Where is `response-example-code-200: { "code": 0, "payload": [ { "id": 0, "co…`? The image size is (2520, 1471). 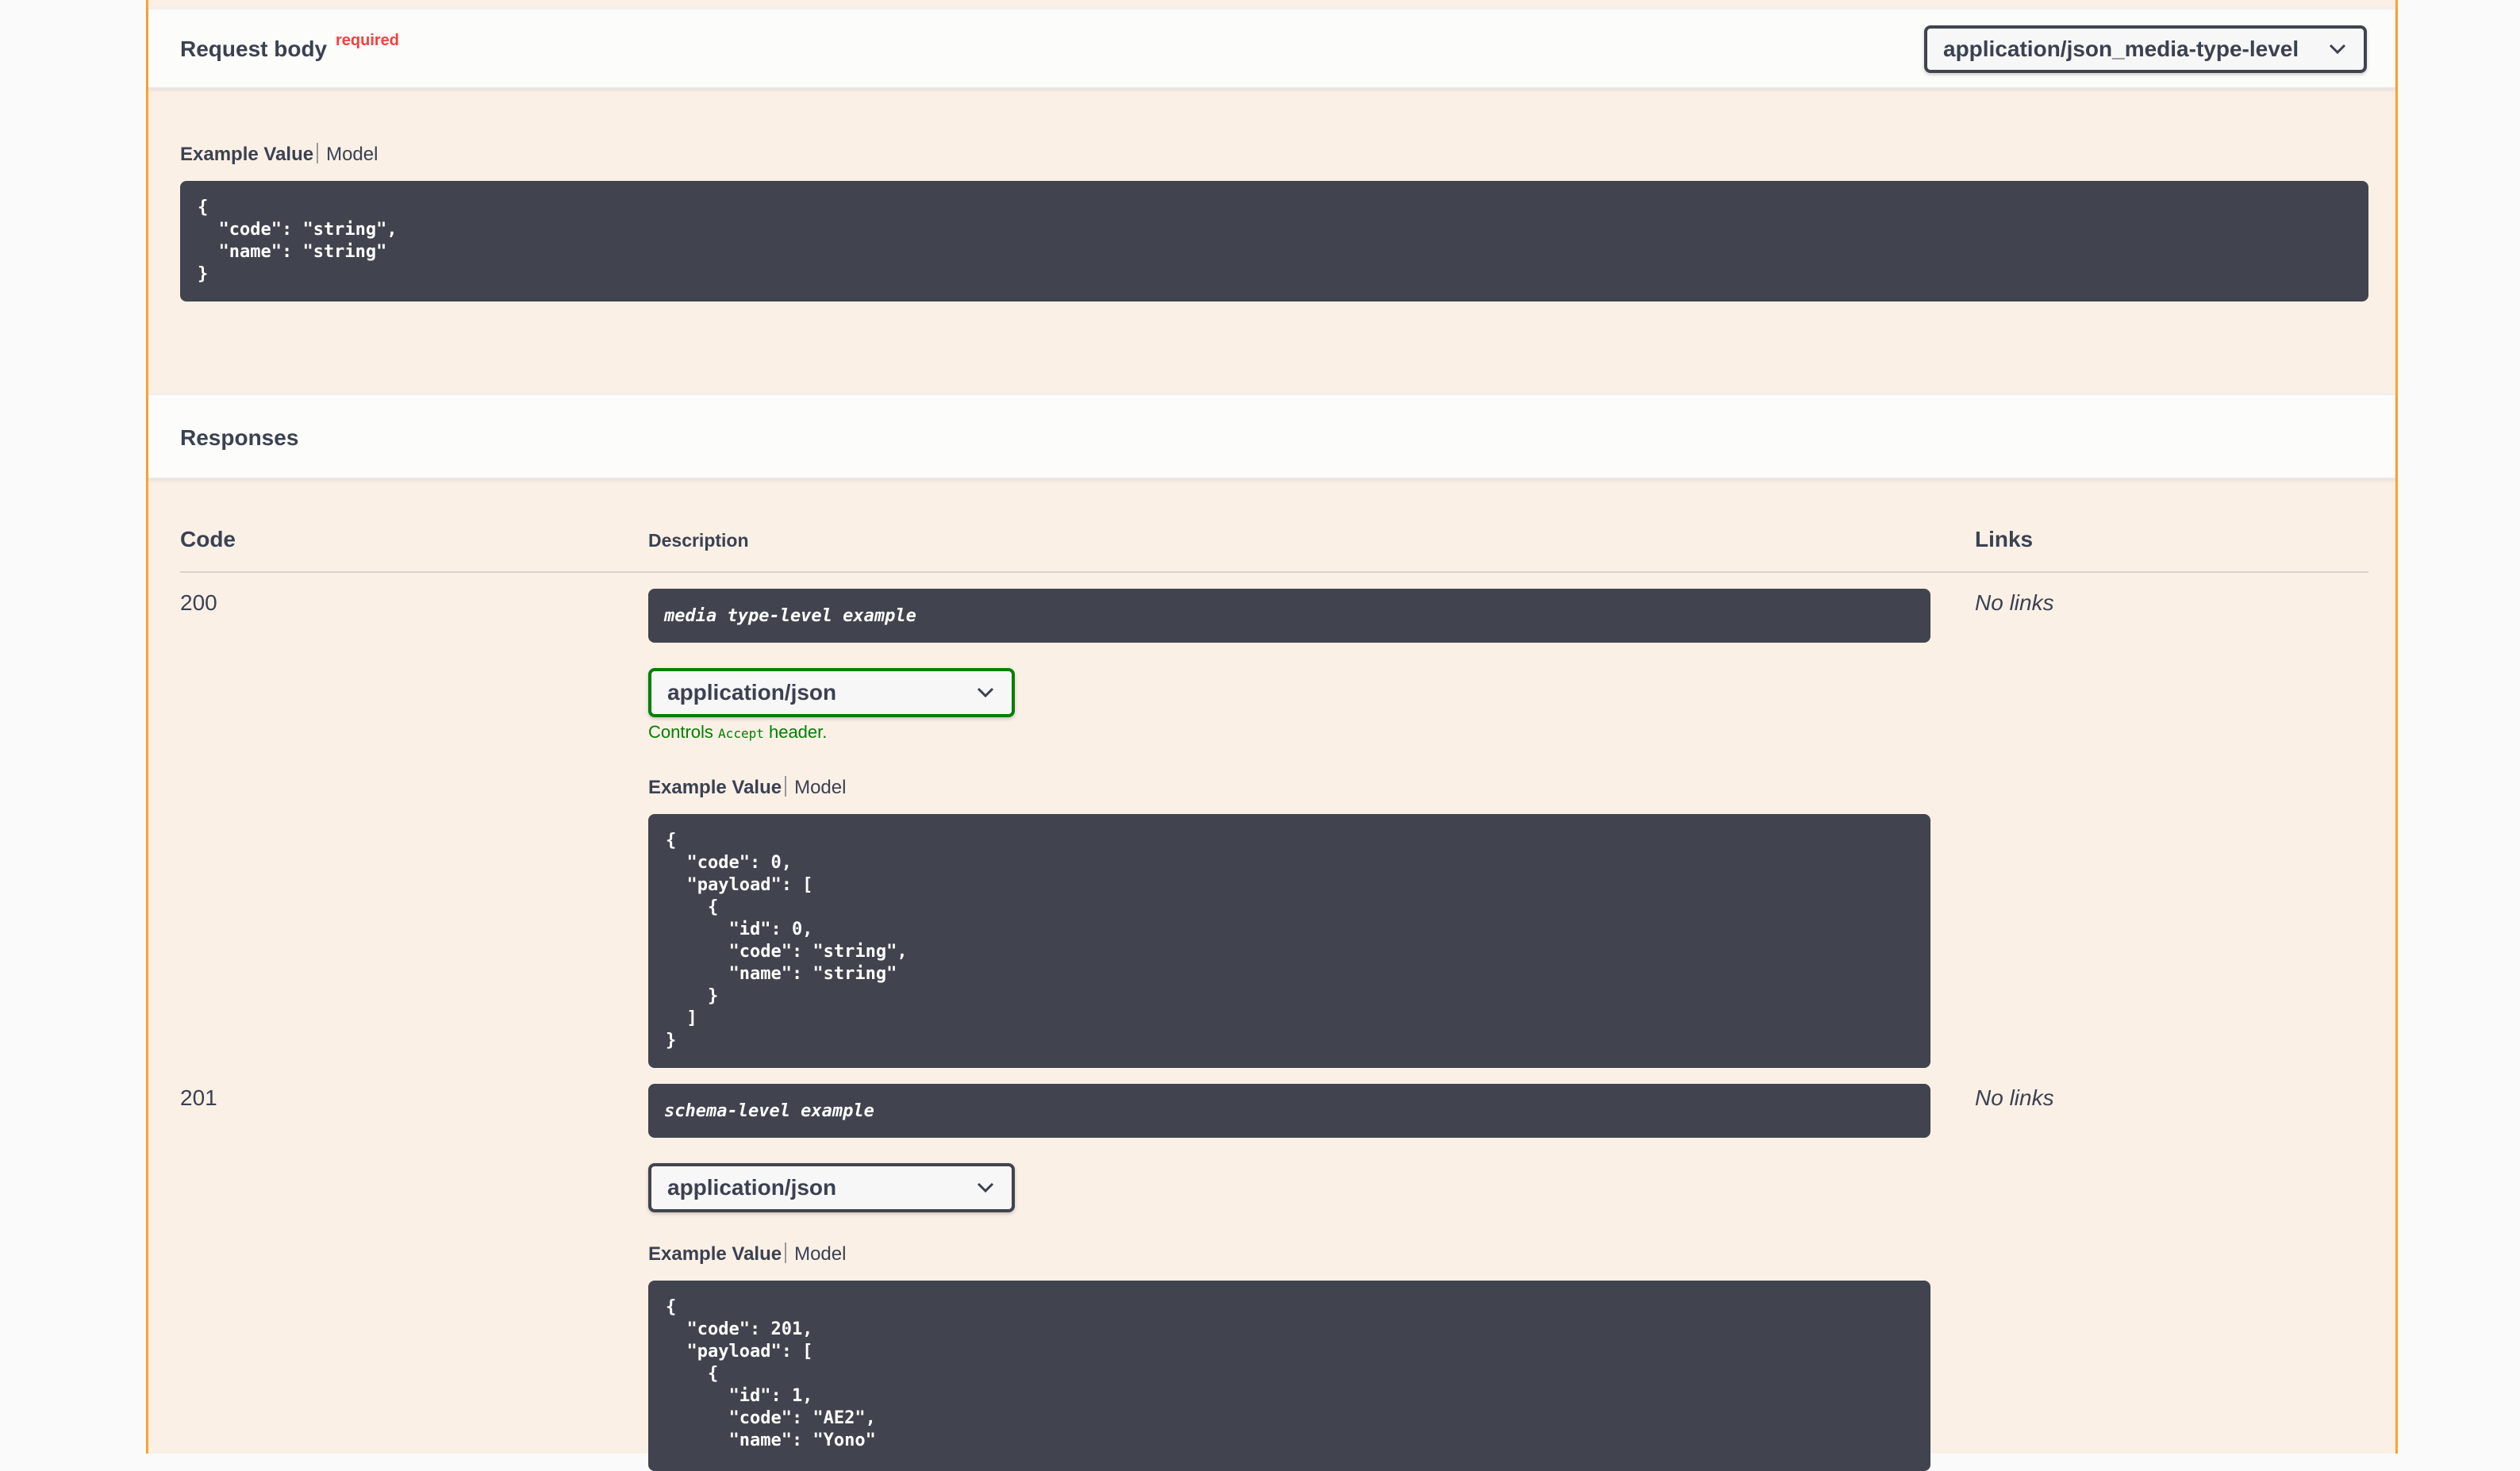
response-example-code-200: { "code": 0, "payload": [ { "id": 0, "co… is located at coordinates (1289, 941).